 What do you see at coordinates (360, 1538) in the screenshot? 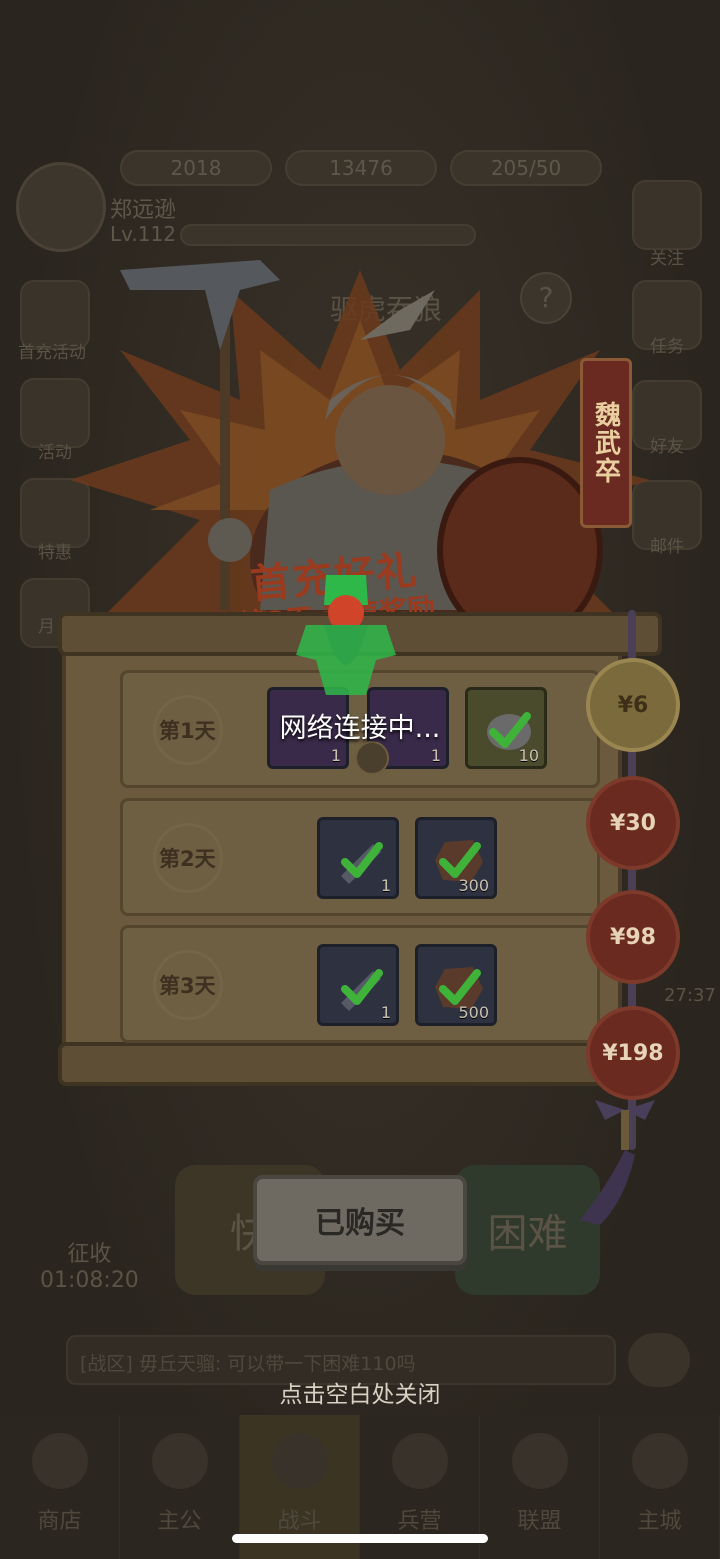
I see `home-indicator` at bounding box center [360, 1538].